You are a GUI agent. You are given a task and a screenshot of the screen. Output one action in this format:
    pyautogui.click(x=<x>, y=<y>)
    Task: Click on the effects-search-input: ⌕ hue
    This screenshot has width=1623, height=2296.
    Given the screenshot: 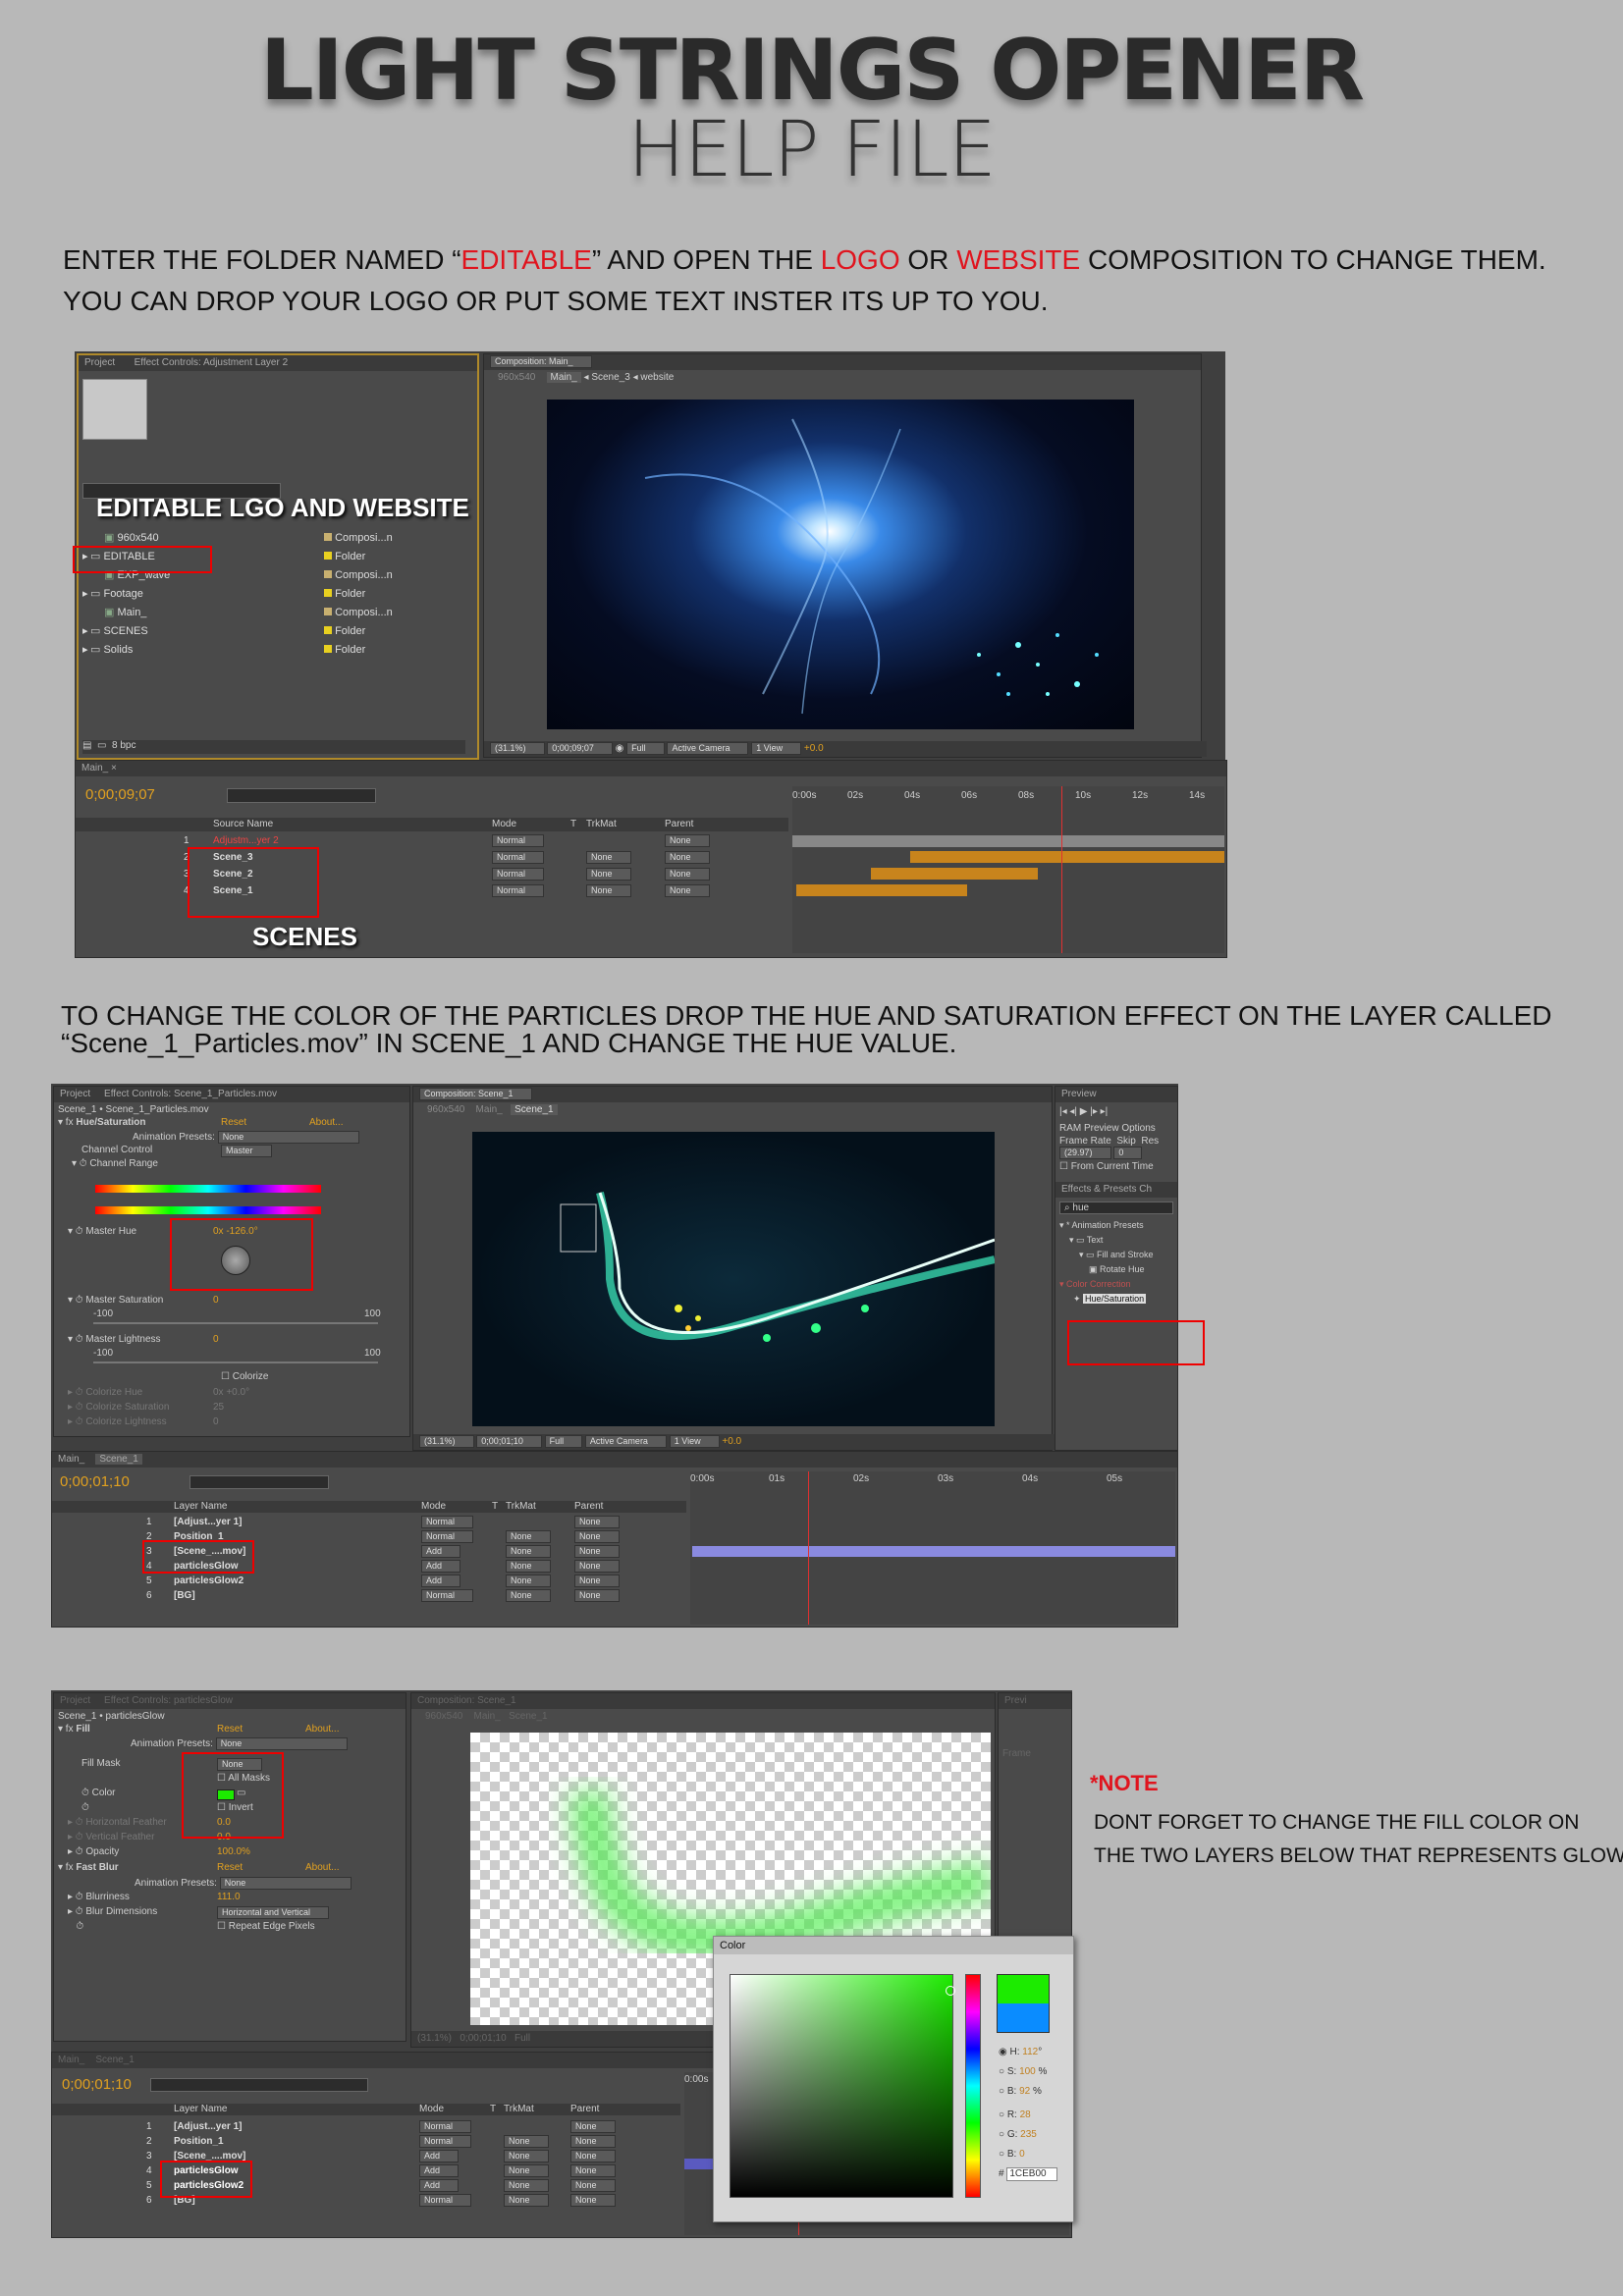 What is the action you would take?
    pyautogui.click(x=1116, y=1207)
    